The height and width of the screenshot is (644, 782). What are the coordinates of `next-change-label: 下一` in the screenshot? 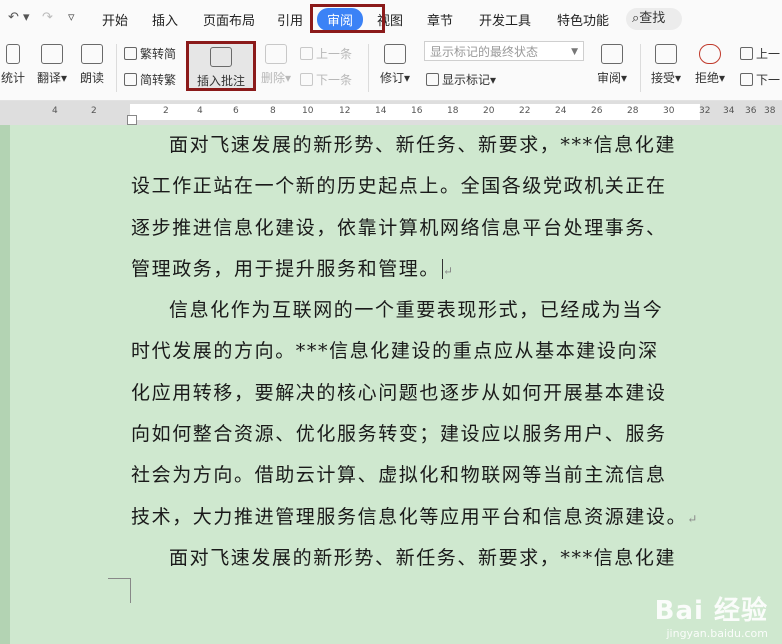 It's located at (768, 80).